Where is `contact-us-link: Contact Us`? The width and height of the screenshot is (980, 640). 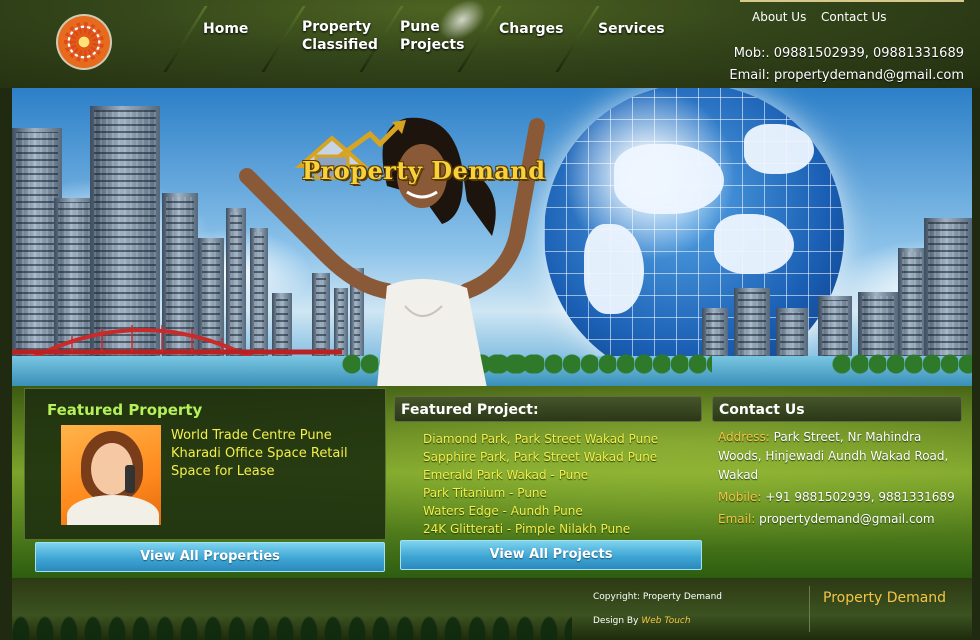
contact-us-link: Contact Us is located at coordinates (854, 17).